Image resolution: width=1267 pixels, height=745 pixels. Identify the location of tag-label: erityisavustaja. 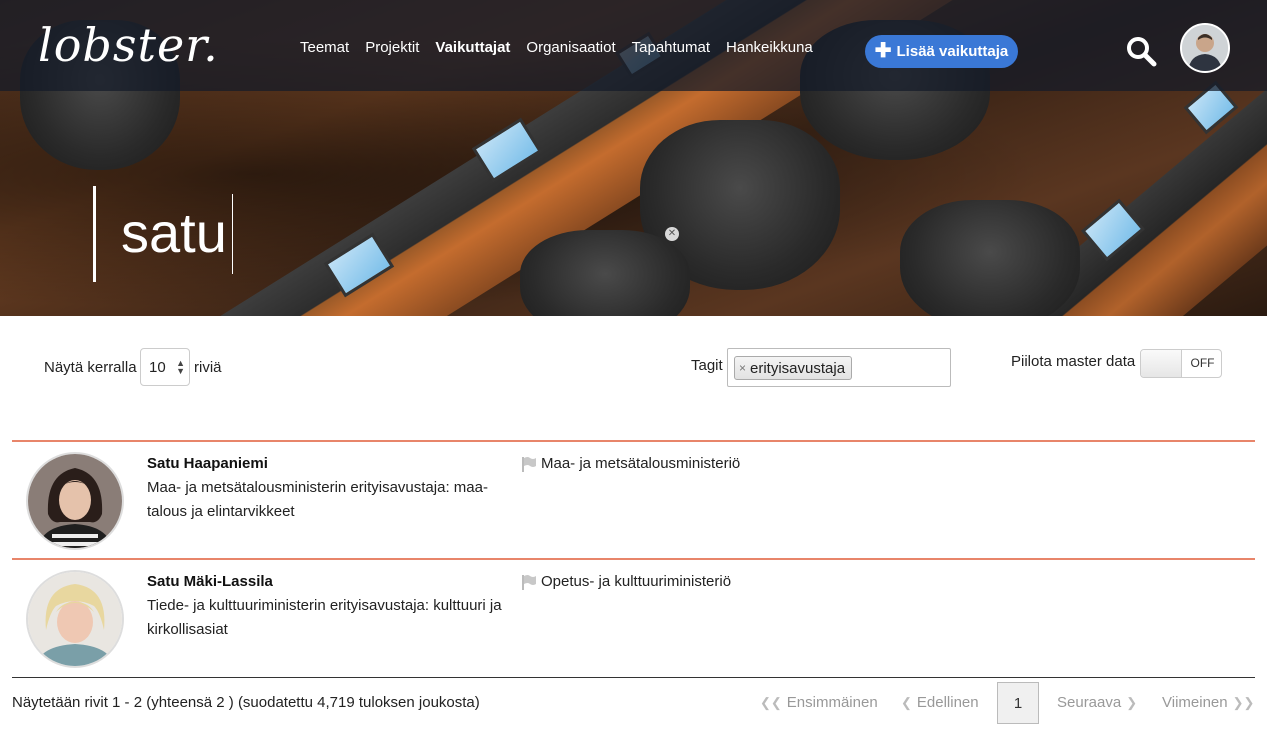
(798, 368).